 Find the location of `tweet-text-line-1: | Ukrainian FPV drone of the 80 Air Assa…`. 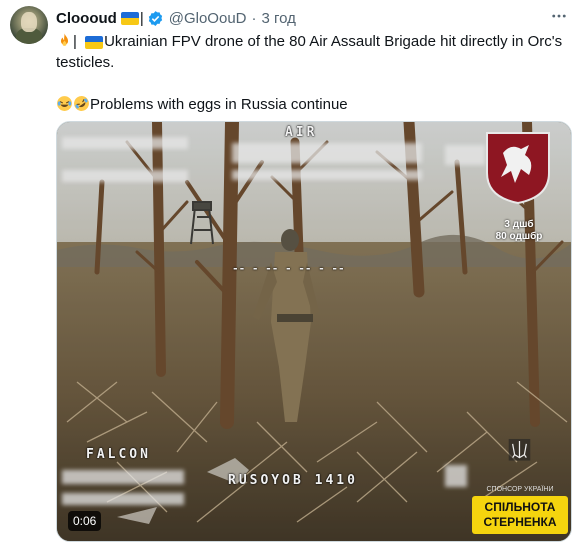

tweet-text-line-1: | Ukrainian FPV drone of the 80 Air Assa… is located at coordinates (311, 41).